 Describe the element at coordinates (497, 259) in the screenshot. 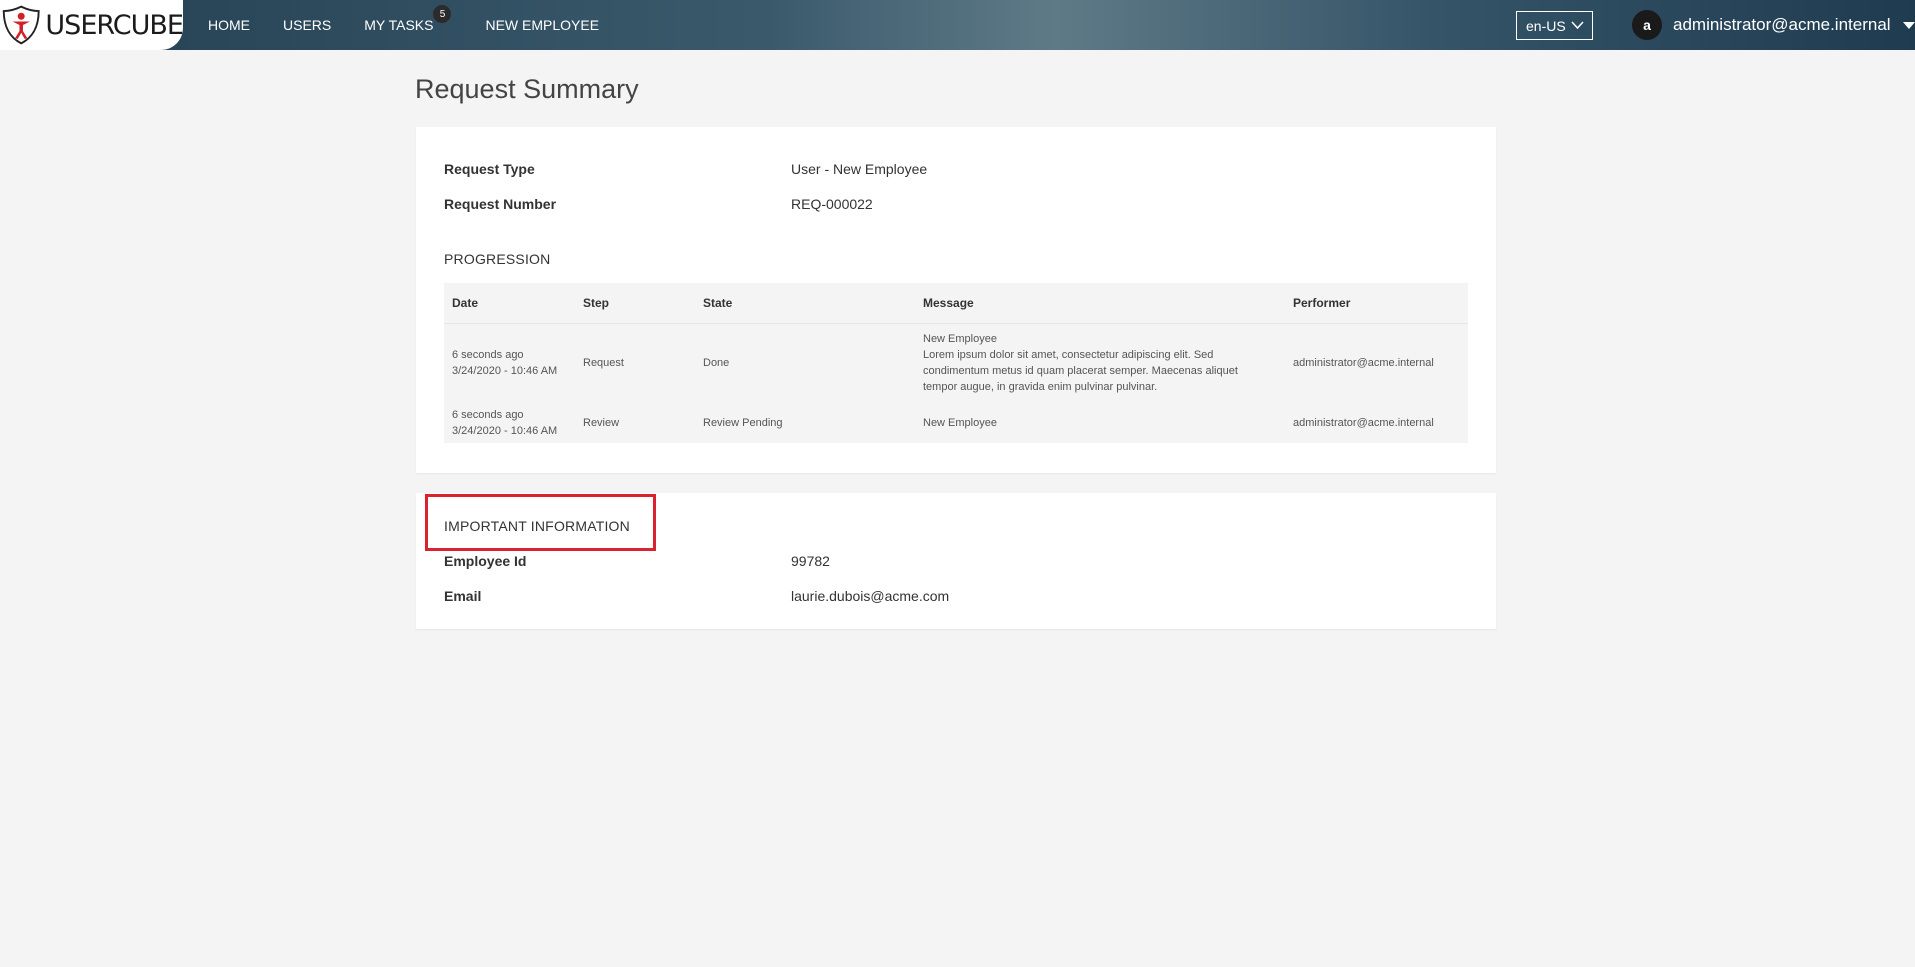

I see `progression-title: PROGRESSION` at that location.